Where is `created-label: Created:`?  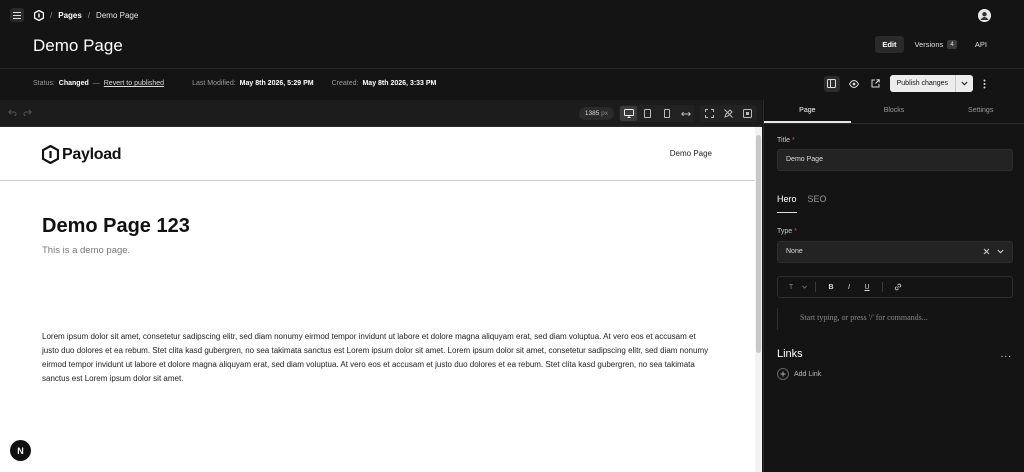 created-label: Created: is located at coordinates (345, 83).